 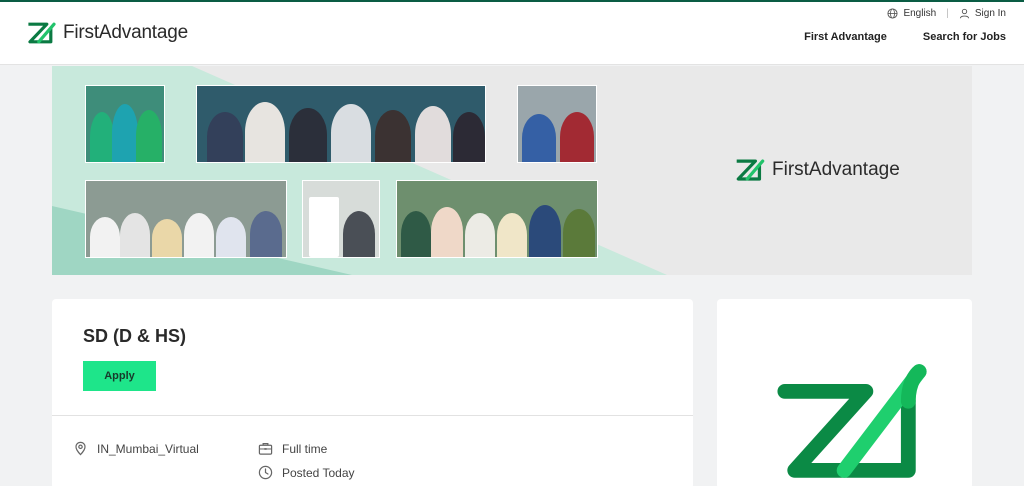 What do you see at coordinates (920, 13) in the screenshot?
I see `language-label: English` at bounding box center [920, 13].